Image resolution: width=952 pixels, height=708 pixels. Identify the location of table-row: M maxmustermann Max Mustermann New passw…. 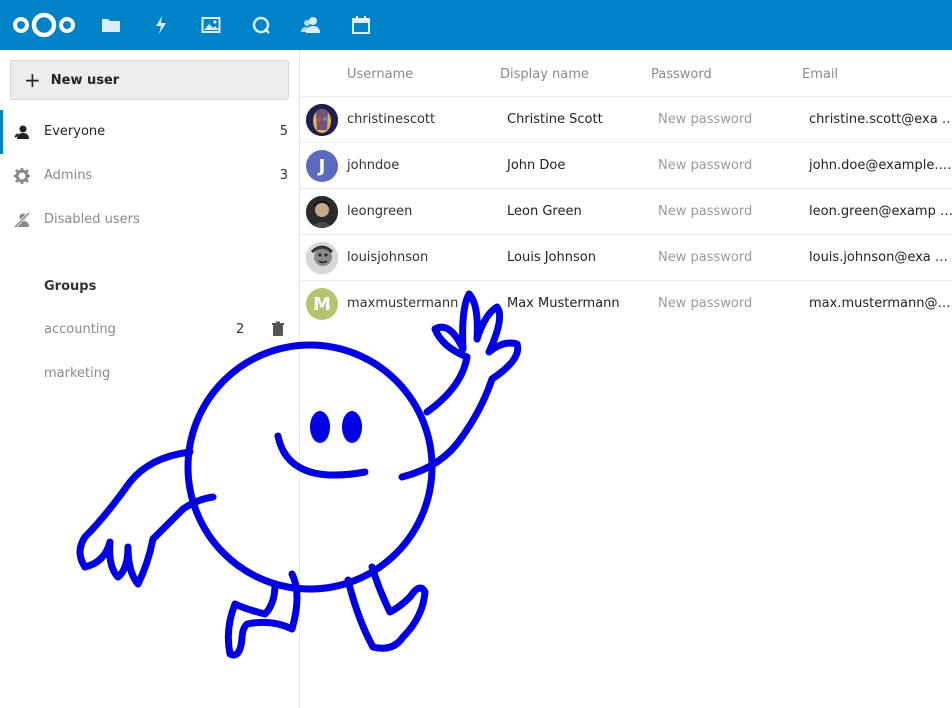
(626, 304).